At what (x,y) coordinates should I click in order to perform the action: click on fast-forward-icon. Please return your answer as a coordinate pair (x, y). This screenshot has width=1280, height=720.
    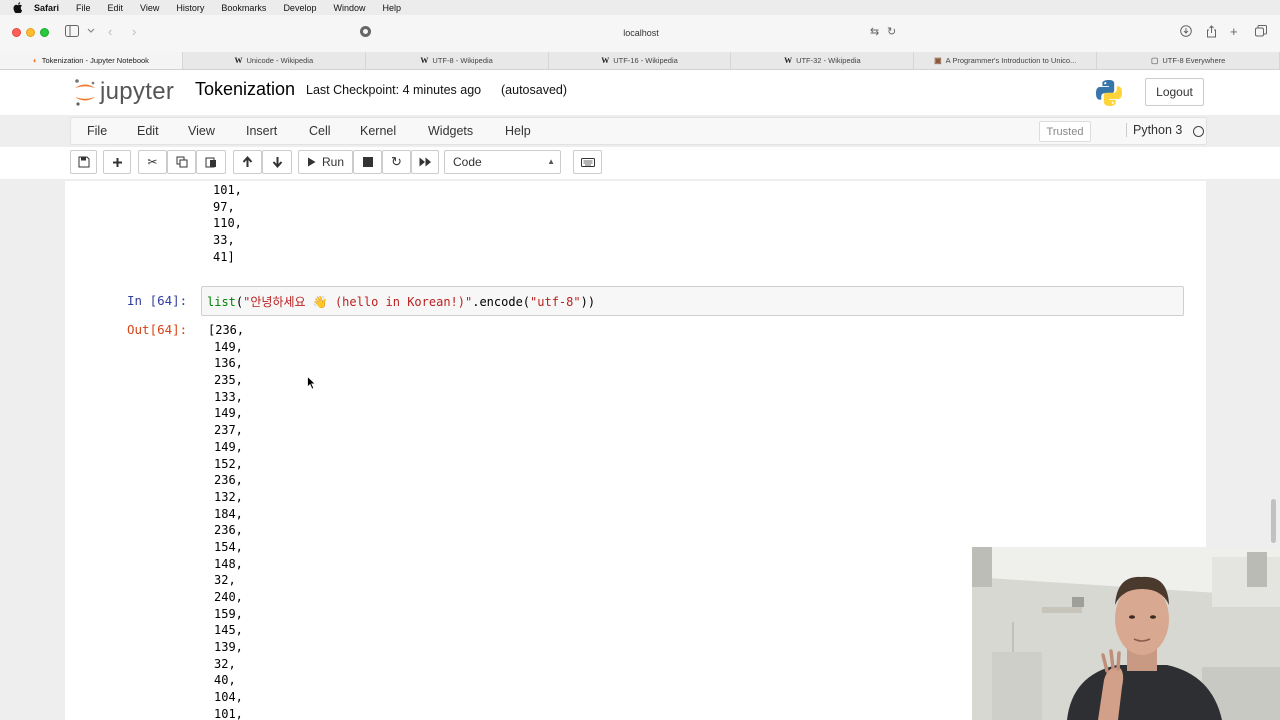
    Looking at the image, I should click on (425, 162).